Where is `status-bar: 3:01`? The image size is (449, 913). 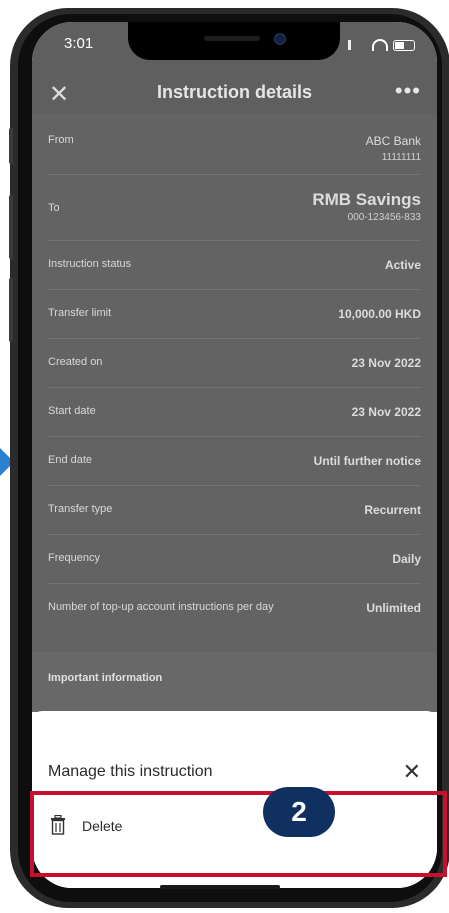 status-bar: 3:01 is located at coordinates (234, 47).